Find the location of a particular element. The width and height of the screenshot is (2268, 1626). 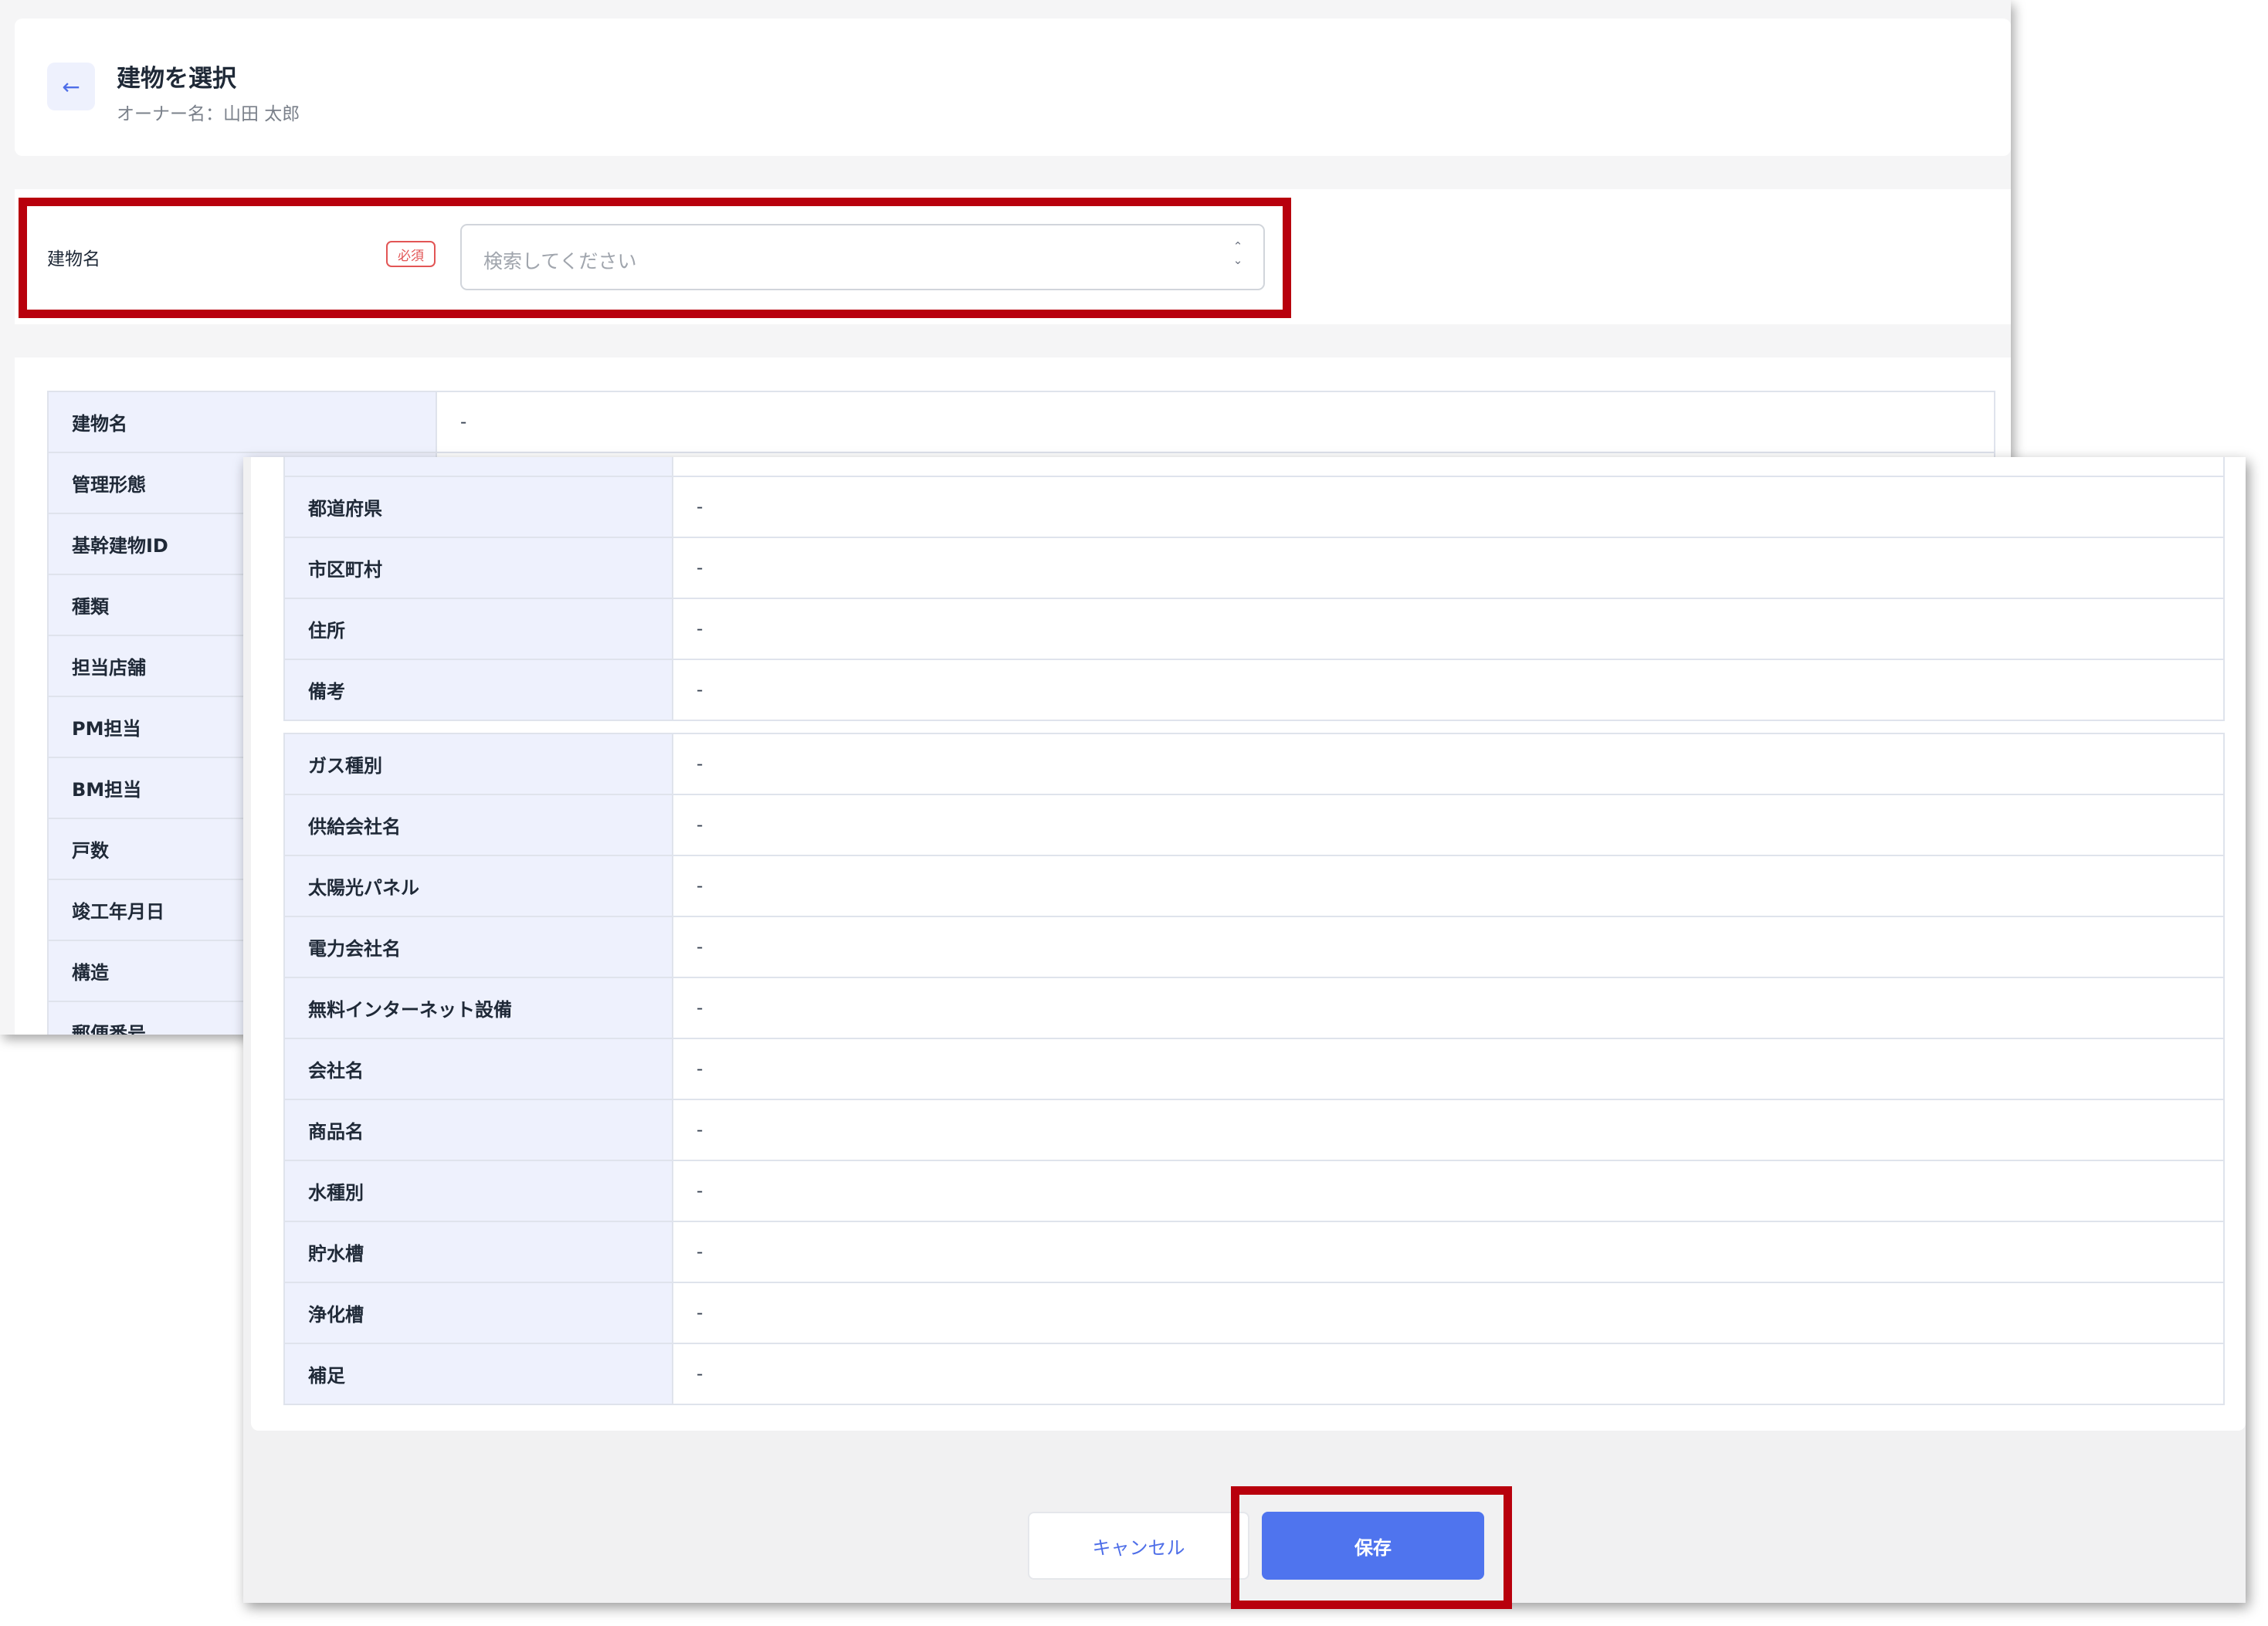

owner-name: オーナー名：山田 太郎 is located at coordinates (208, 114).